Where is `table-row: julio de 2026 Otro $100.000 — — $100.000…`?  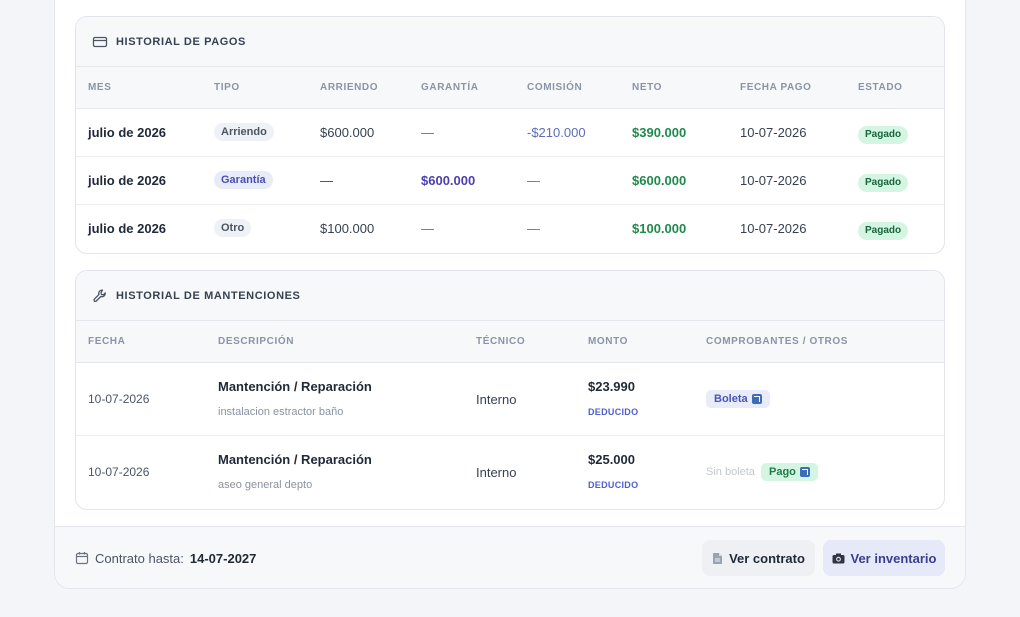
table-row: julio de 2026 Otro $100.000 — — $100.000… is located at coordinates (510, 229).